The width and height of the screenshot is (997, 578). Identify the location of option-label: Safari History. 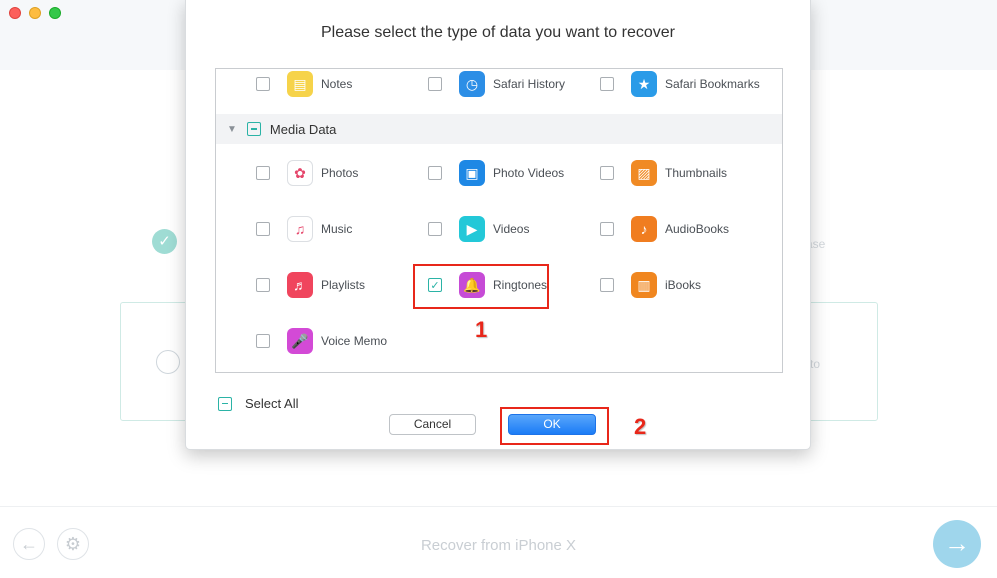
(529, 84).